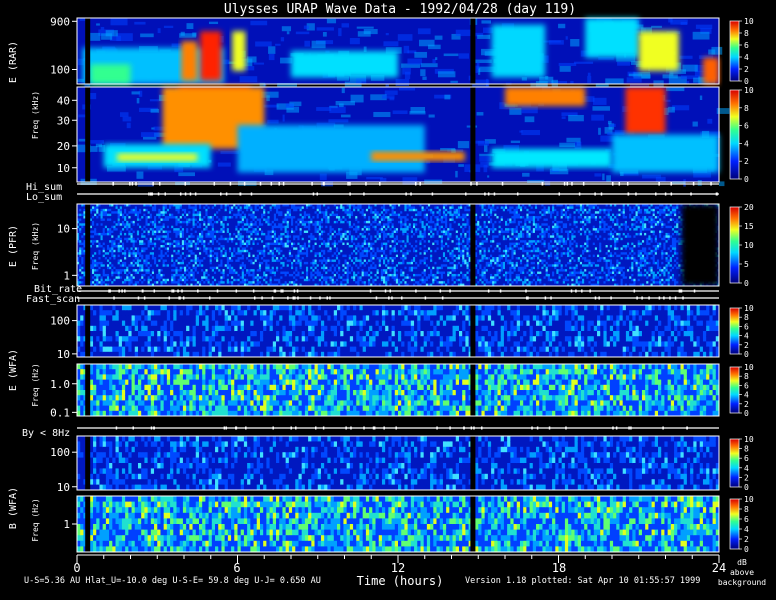  Describe the element at coordinates (559, 568) in the screenshot. I see `x-tick-18: 18` at that location.